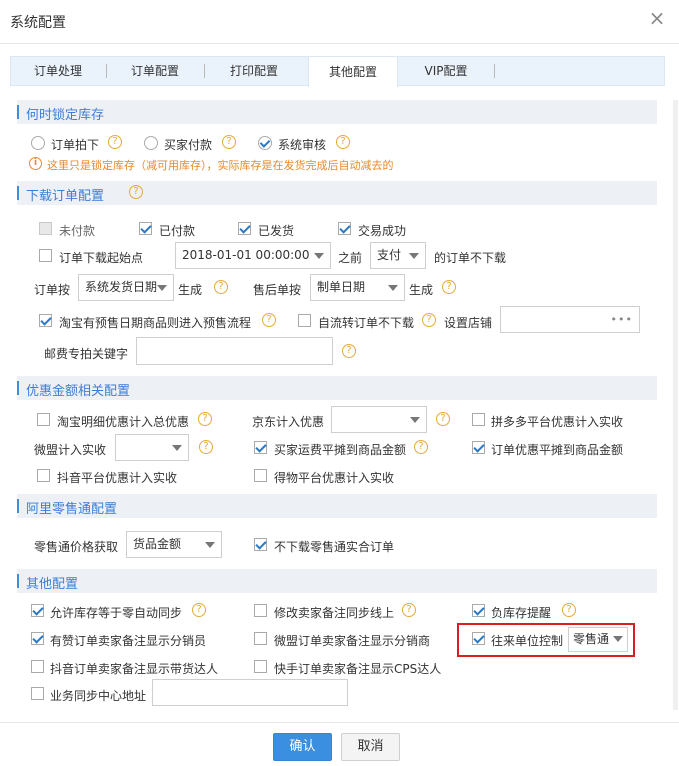  What do you see at coordinates (126, 287) in the screenshot?
I see `order-by-select: 系统发货日期` at bounding box center [126, 287].